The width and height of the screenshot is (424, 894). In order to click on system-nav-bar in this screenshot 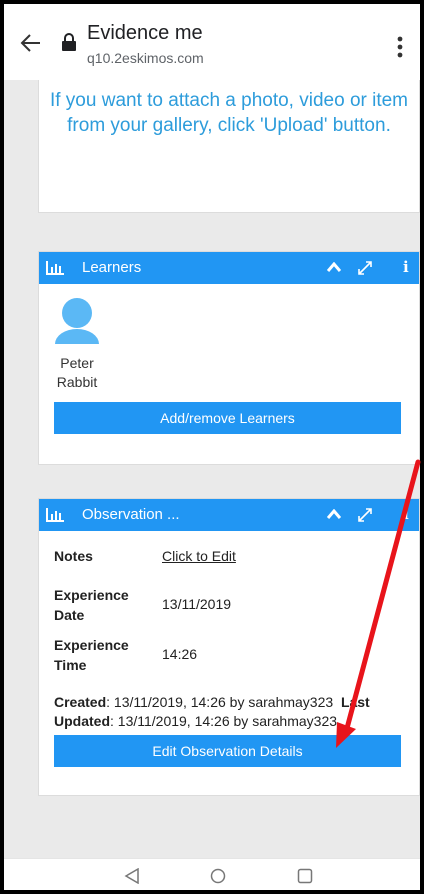, I will do `click(212, 874)`.